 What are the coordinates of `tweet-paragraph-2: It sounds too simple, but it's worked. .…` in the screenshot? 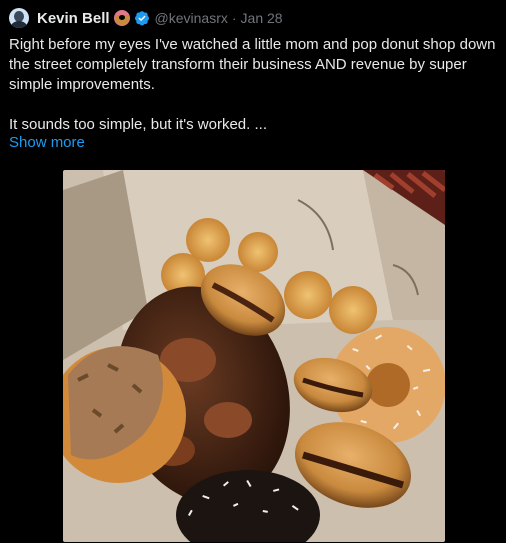 It's located at (138, 124).